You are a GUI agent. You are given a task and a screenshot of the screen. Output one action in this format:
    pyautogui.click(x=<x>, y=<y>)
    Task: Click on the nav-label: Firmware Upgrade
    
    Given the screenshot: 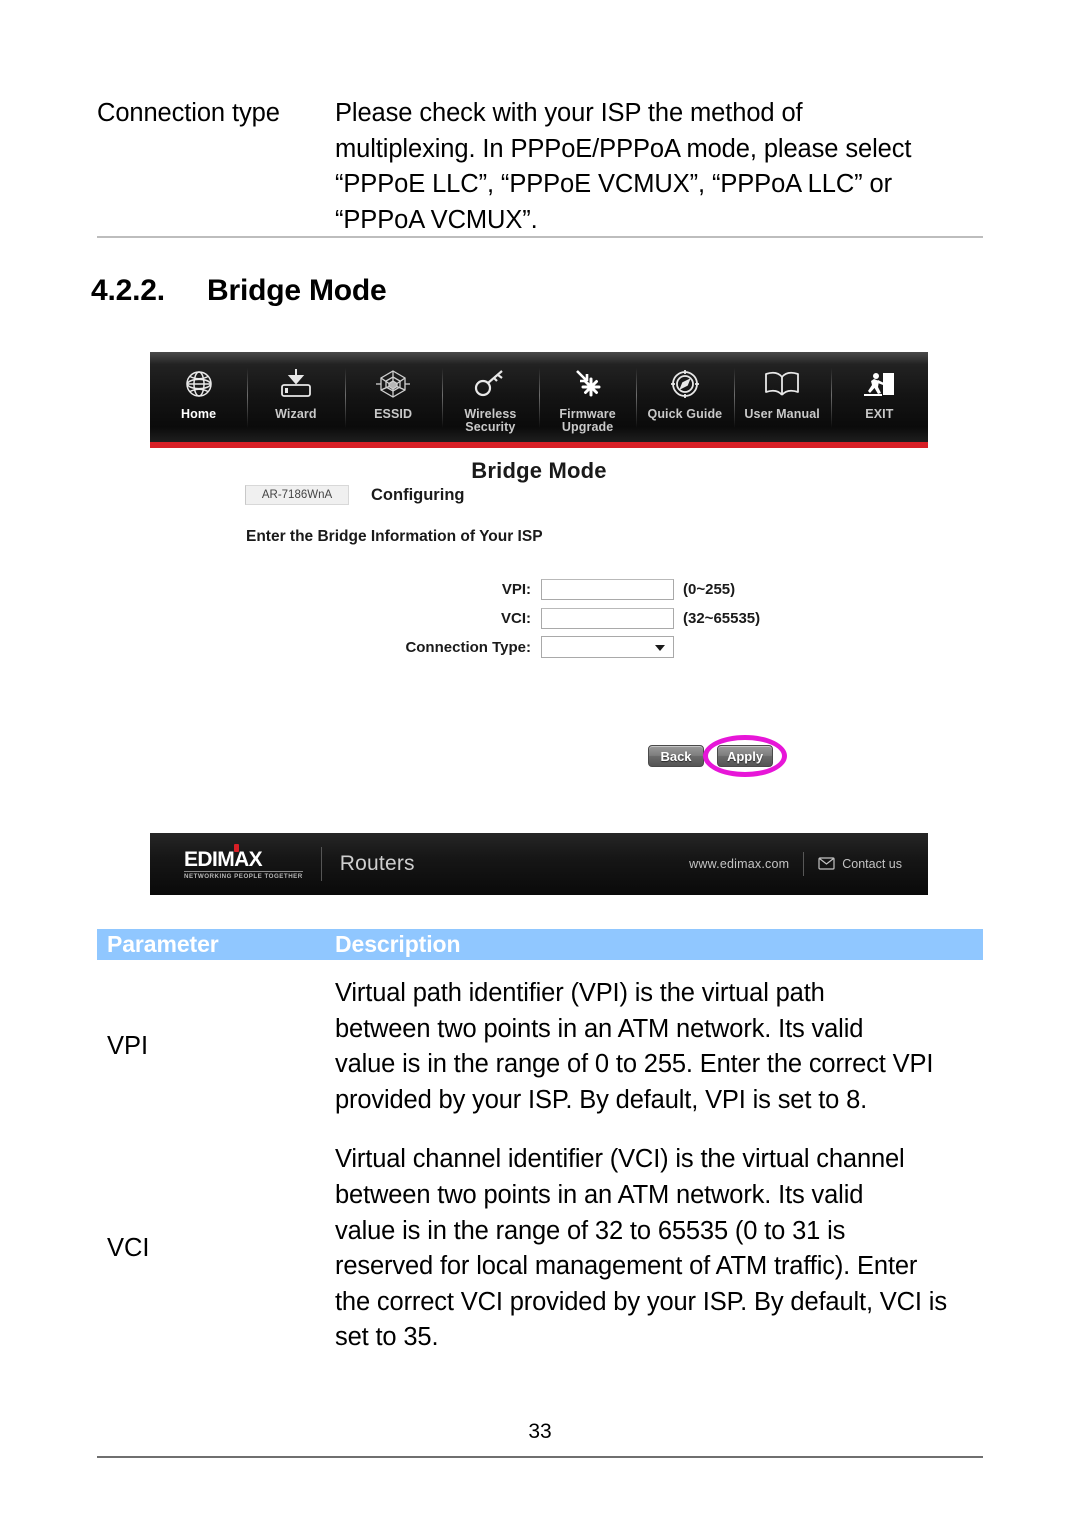 What is the action you would take?
    pyautogui.click(x=587, y=420)
    